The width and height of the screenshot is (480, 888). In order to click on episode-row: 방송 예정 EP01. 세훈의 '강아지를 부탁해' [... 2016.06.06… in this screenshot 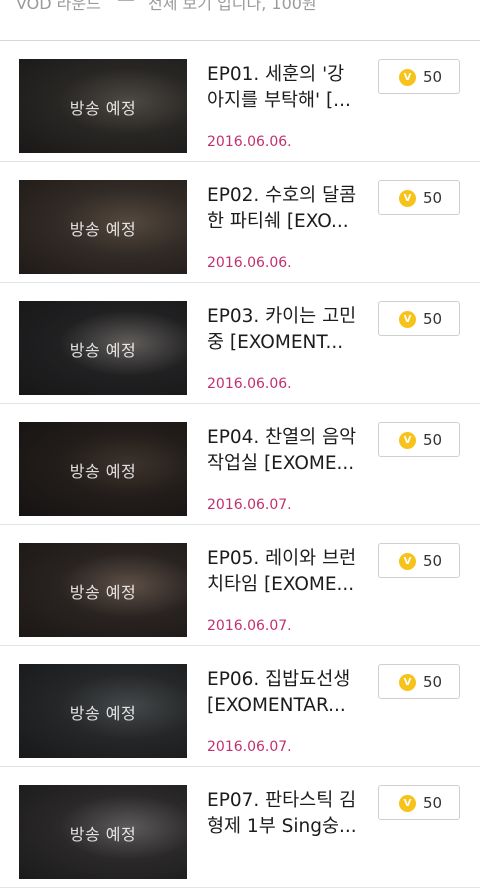, I will do `click(240, 101)`.